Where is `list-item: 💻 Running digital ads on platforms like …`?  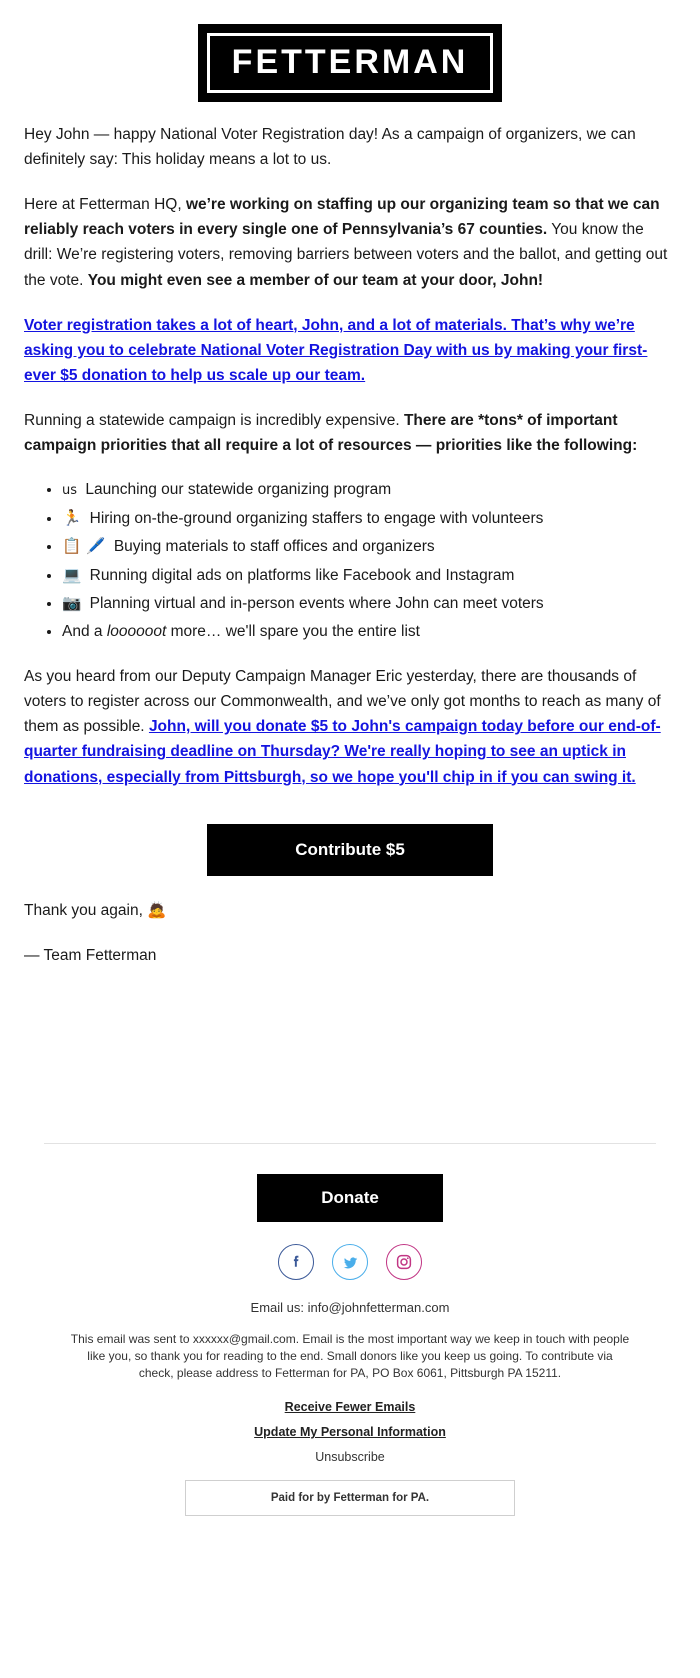 list-item: 💻 Running digital ads on platforms like … is located at coordinates (369, 575).